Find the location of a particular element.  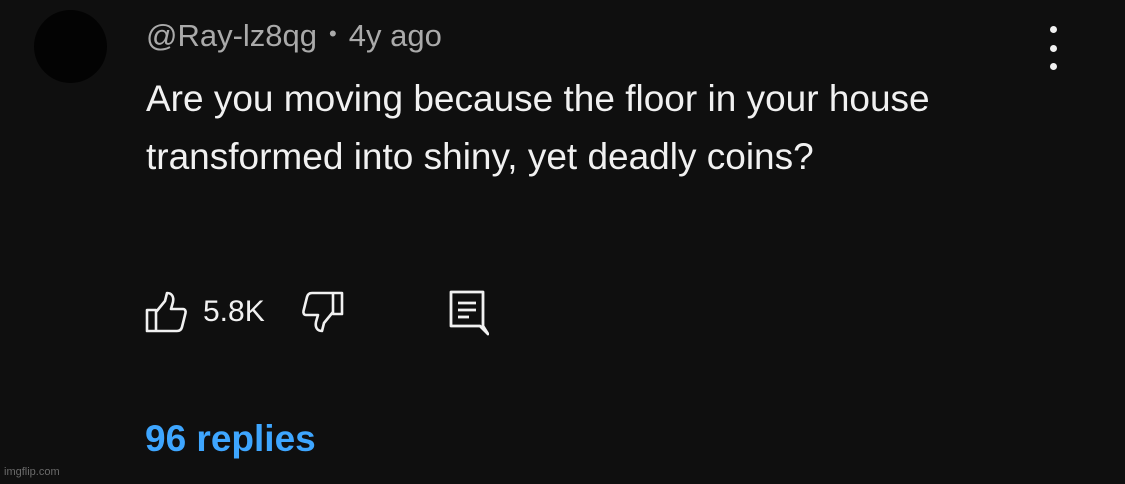

comment-timestamp: 4y ago is located at coordinates (395, 36).